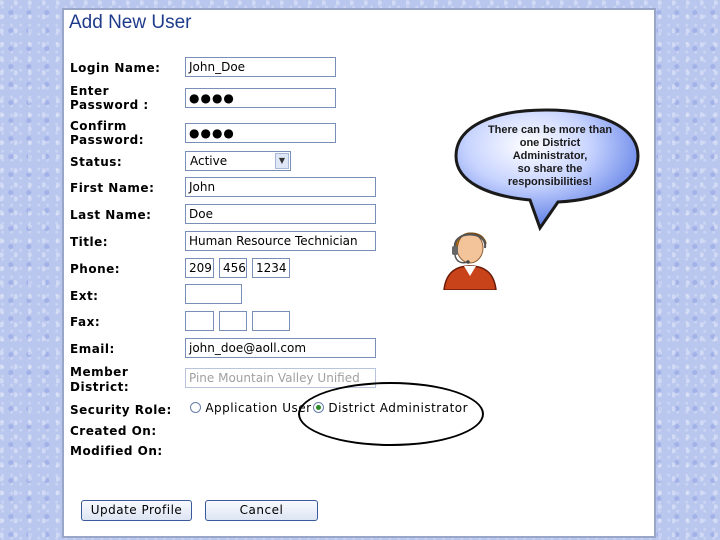 This screenshot has height=540, width=720. What do you see at coordinates (260, 98) in the screenshot?
I see `password-input: ●●●●` at bounding box center [260, 98].